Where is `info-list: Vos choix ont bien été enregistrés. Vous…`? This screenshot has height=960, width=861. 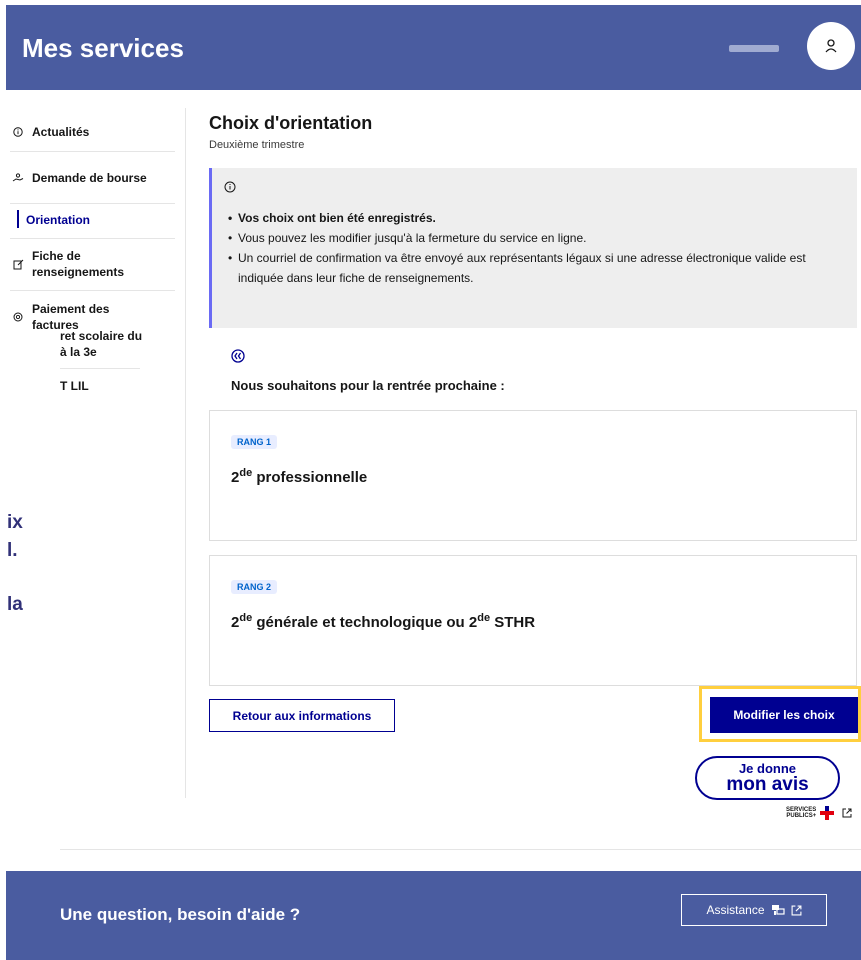 info-list: Vos choix ont bien été enregistrés. Vous… is located at coordinates (538, 248).